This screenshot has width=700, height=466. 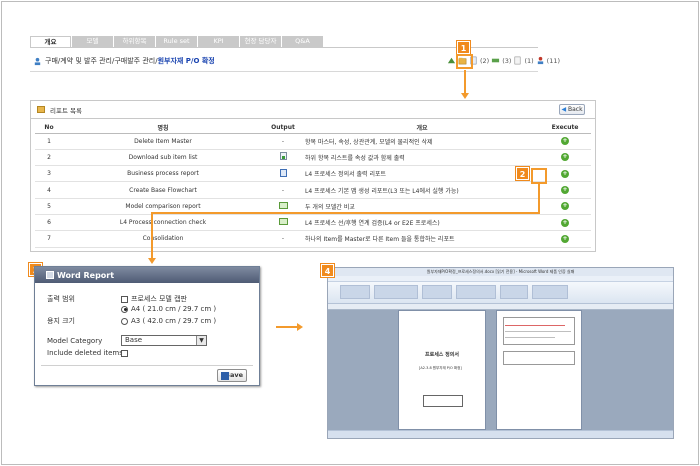 I want to click on word-page-1: 프로세스 정의서 [A2.3.8 원부자재 P/O 확정], so click(x=442, y=370).